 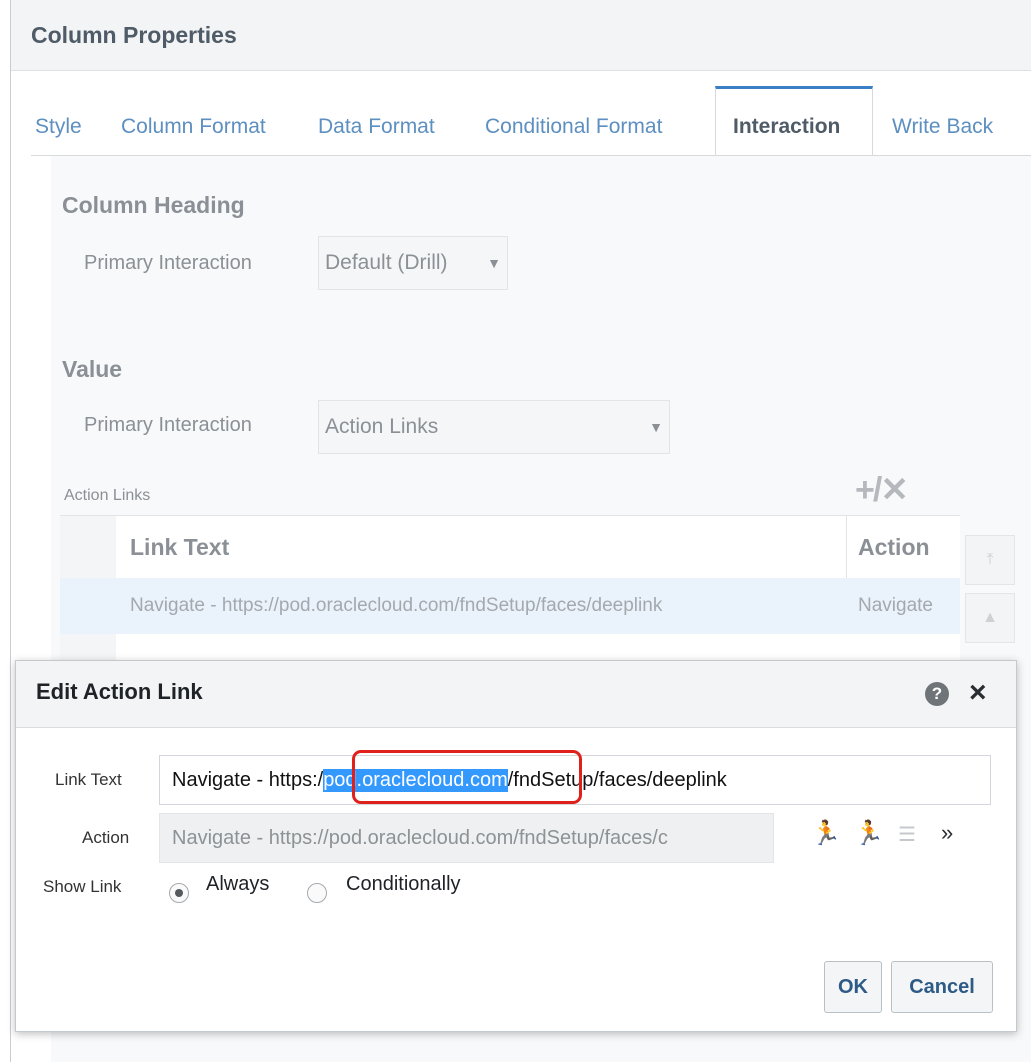 What do you see at coordinates (978, 693) in the screenshot?
I see `close-icon: ×` at bounding box center [978, 693].